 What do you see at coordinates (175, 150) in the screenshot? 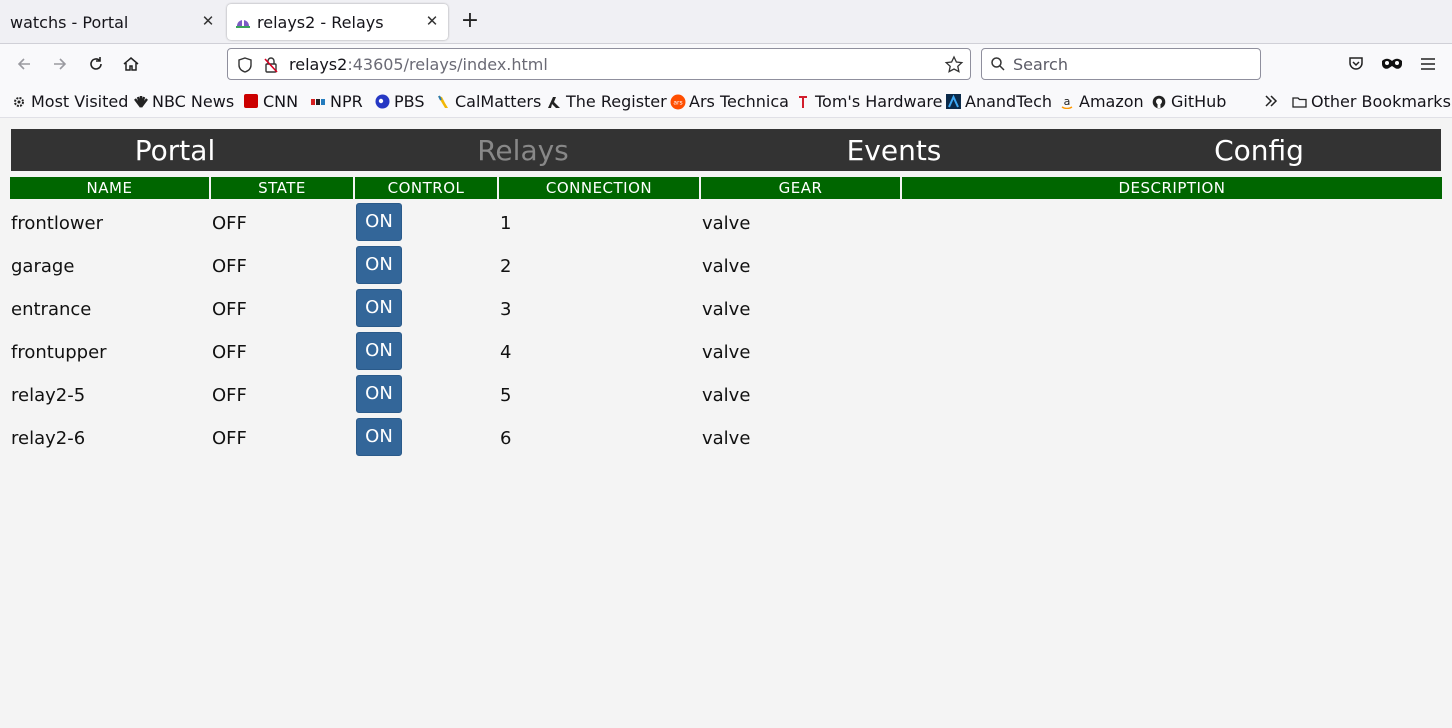
I see `nav-link-portal: Portal` at bounding box center [175, 150].